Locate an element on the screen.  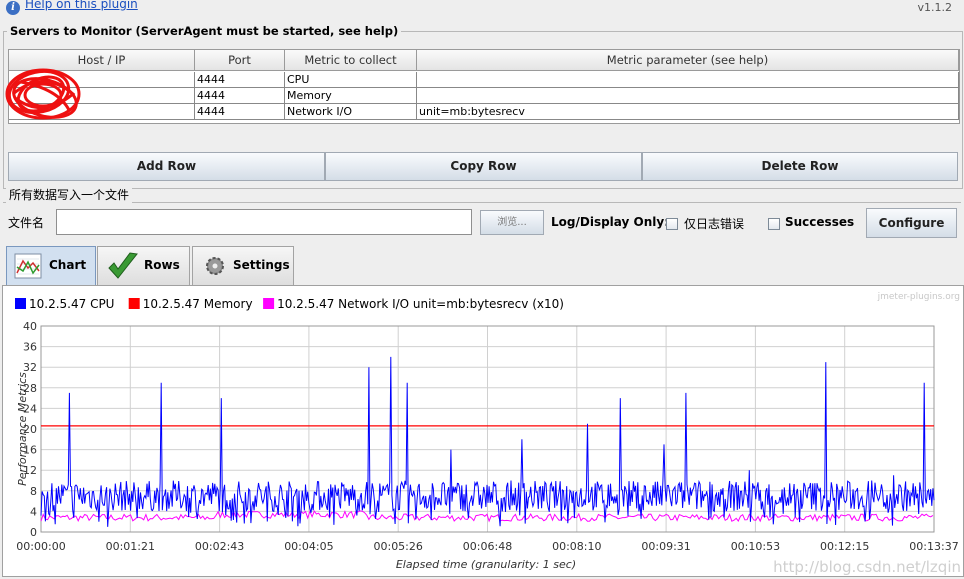
x-axis-title: Elapsed time (granularity: 1 sec) is located at coordinates (486, 564).